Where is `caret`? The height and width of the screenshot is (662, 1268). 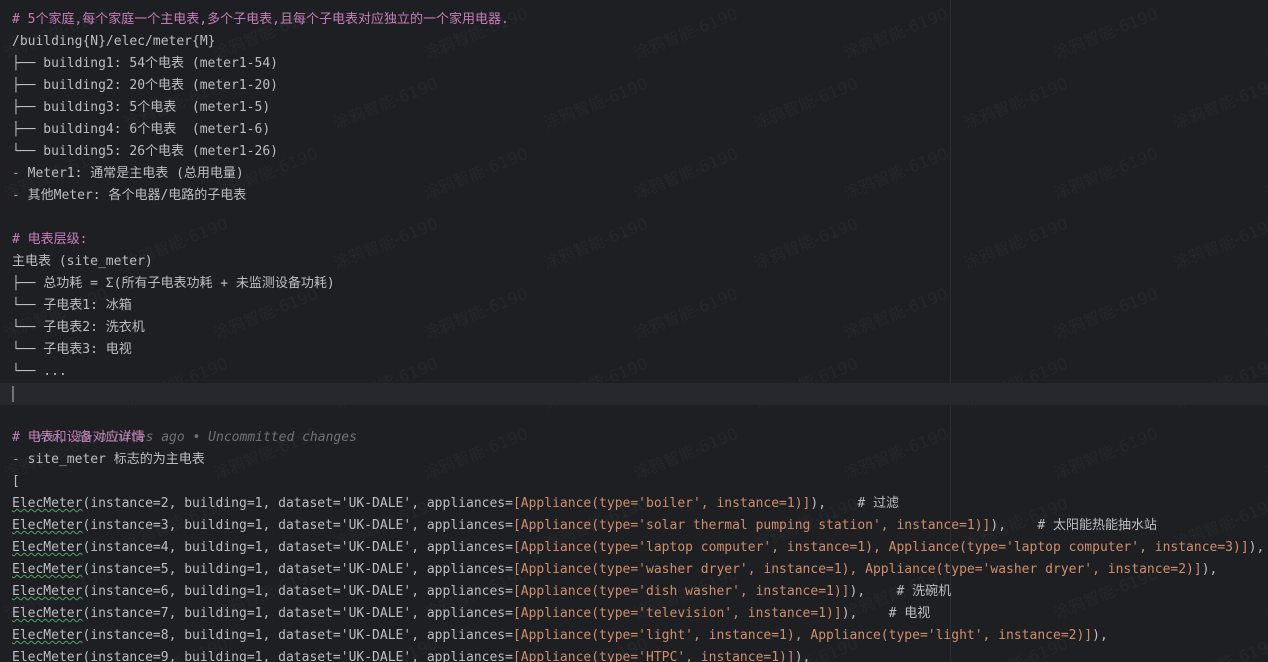 caret is located at coordinates (13, 394).